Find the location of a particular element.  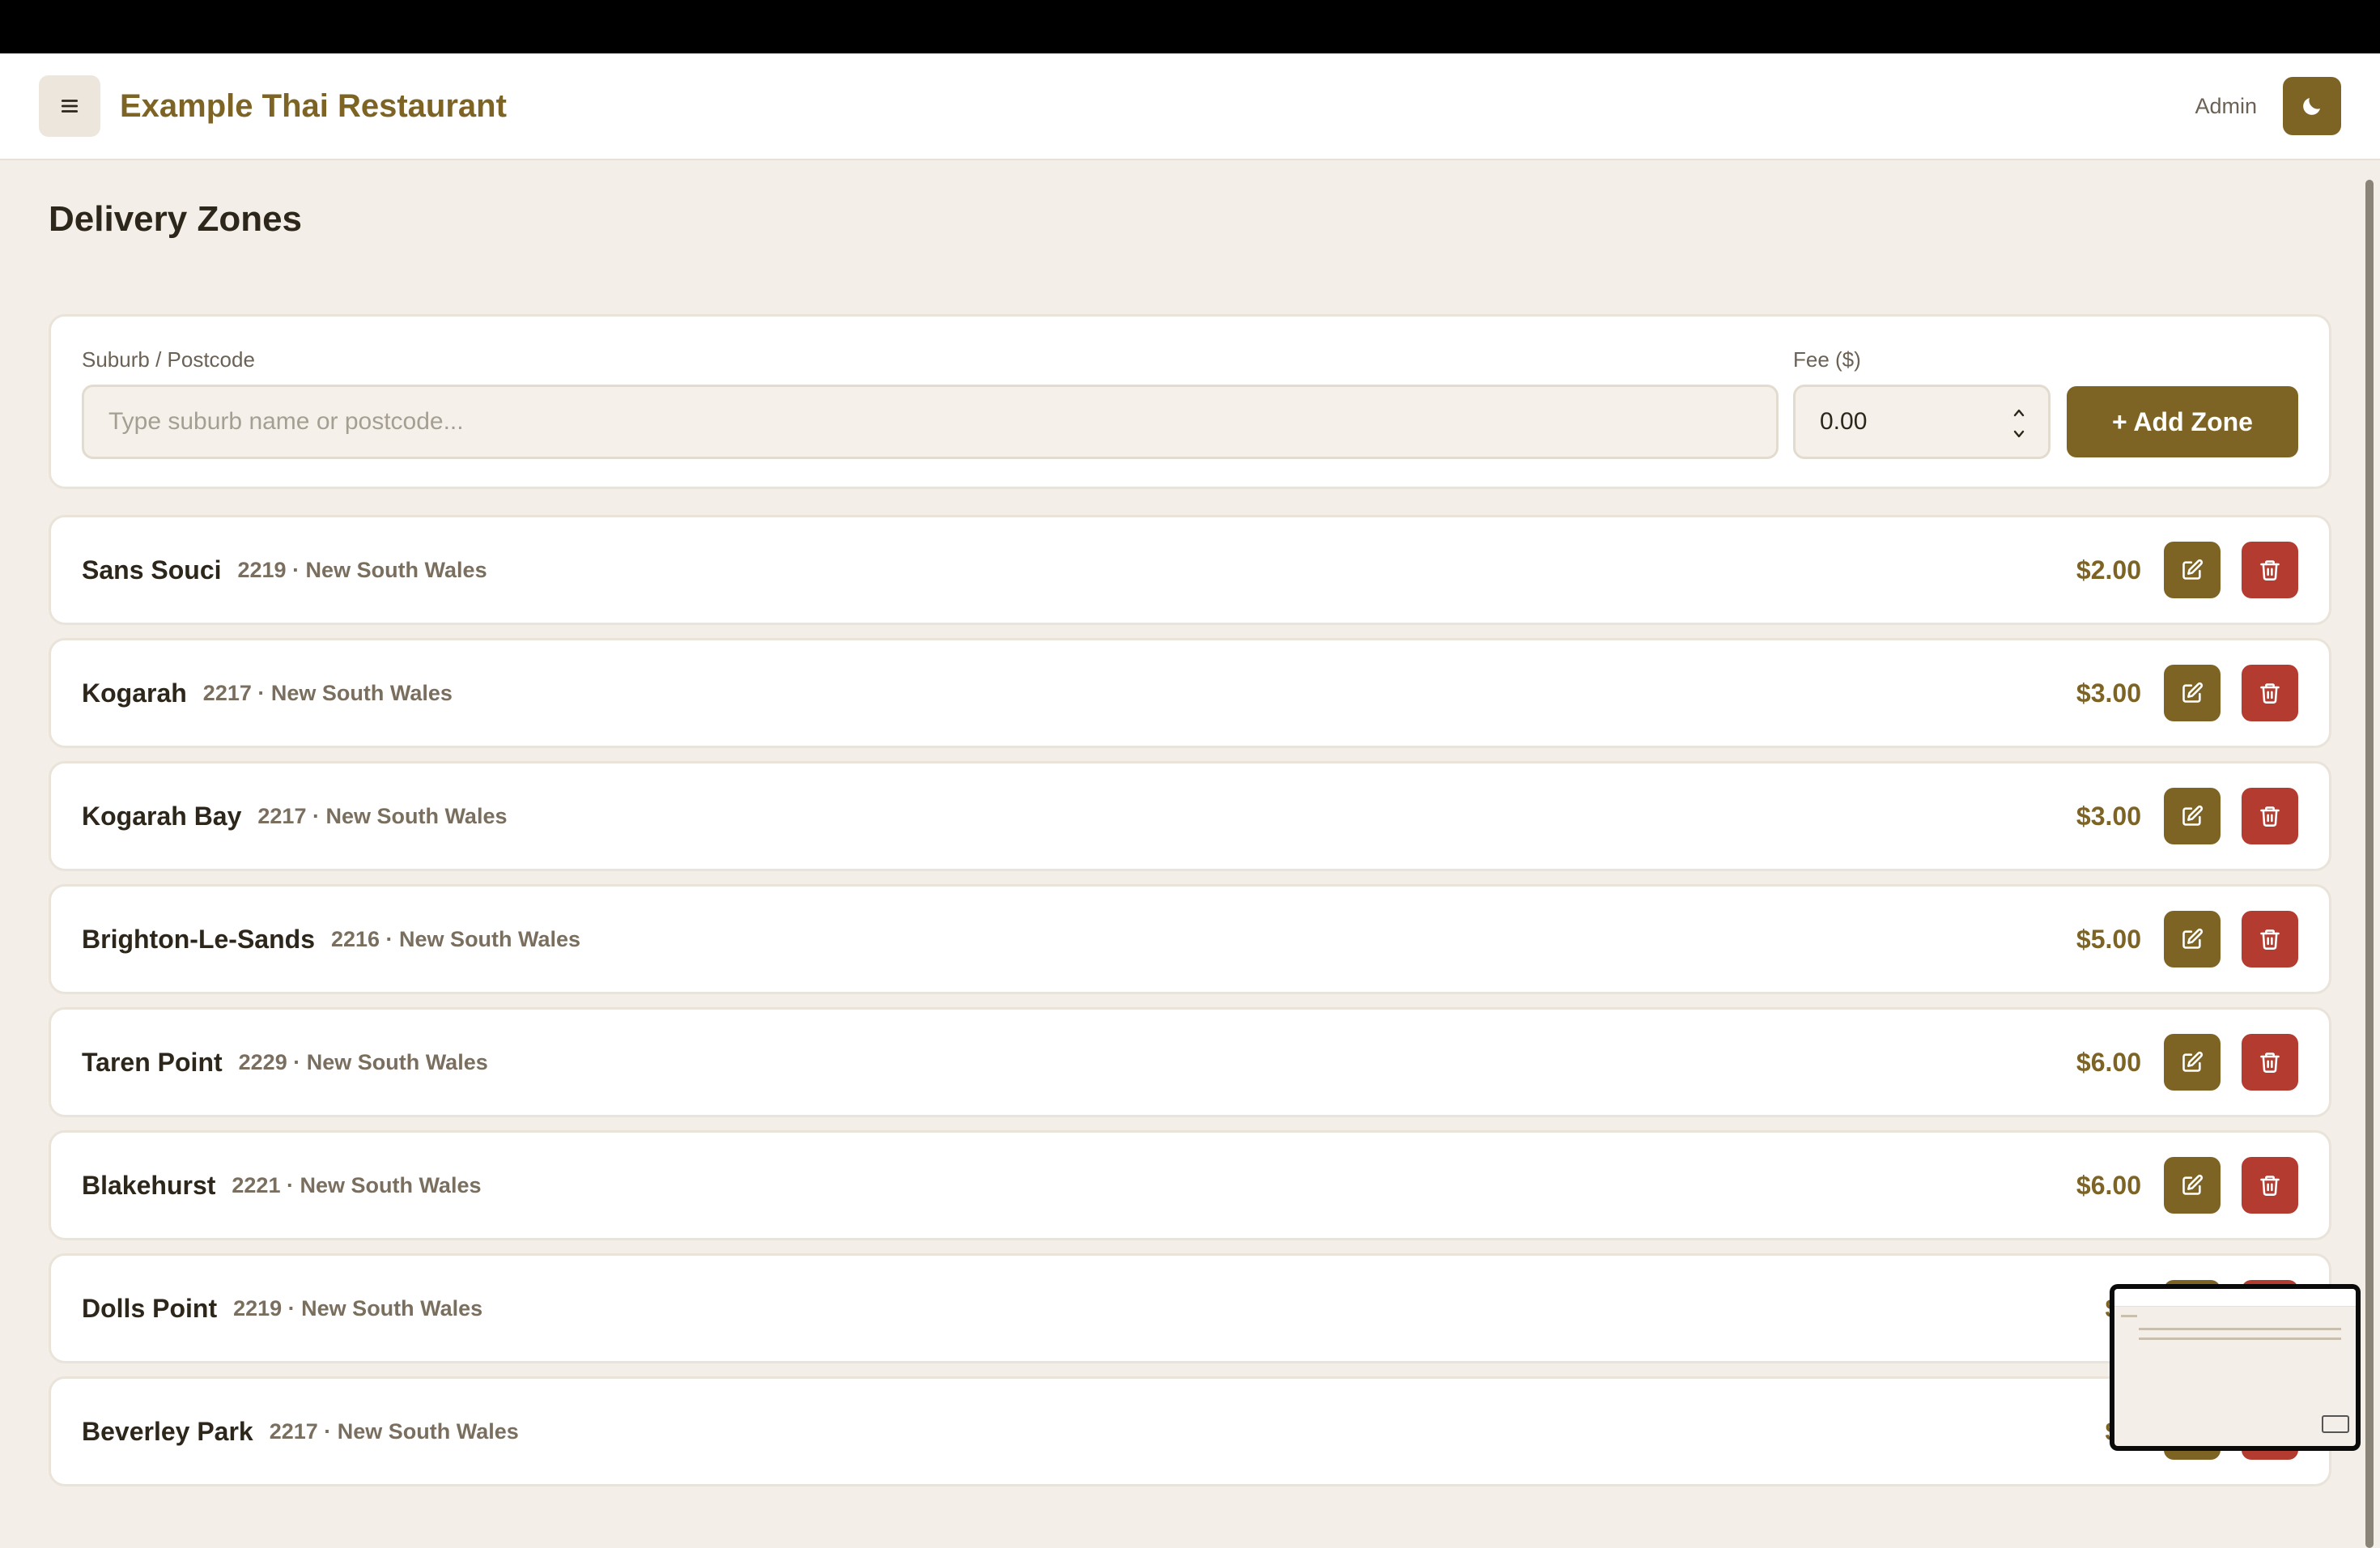

zone-name: Kogarah Bay is located at coordinates (162, 816).